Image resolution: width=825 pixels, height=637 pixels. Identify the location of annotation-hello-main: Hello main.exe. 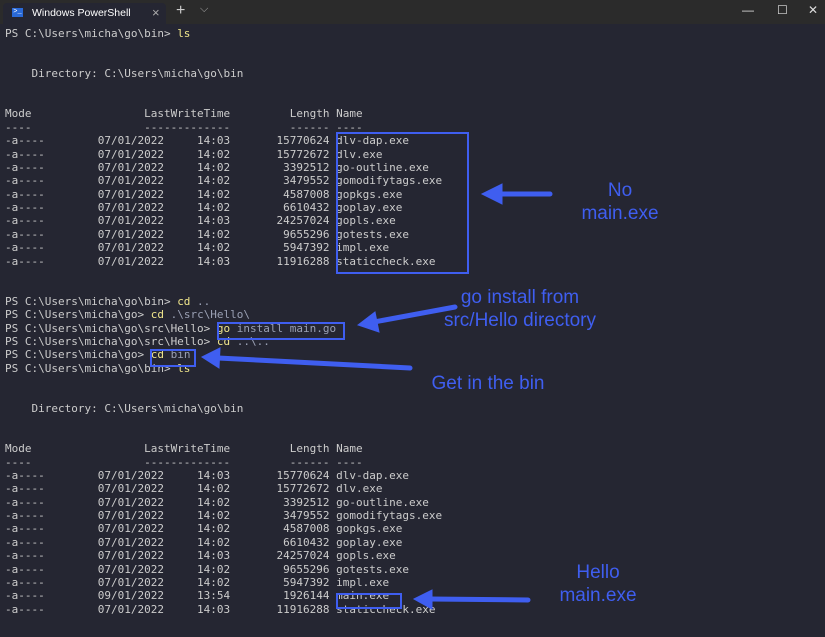
(598, 584).